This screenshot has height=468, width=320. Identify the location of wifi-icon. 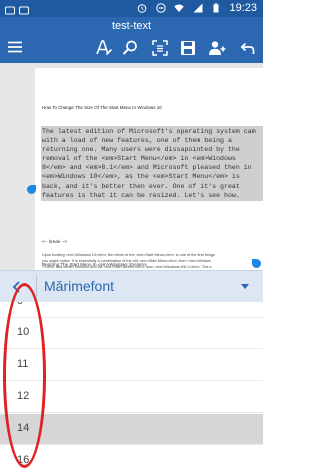
(179, 8).